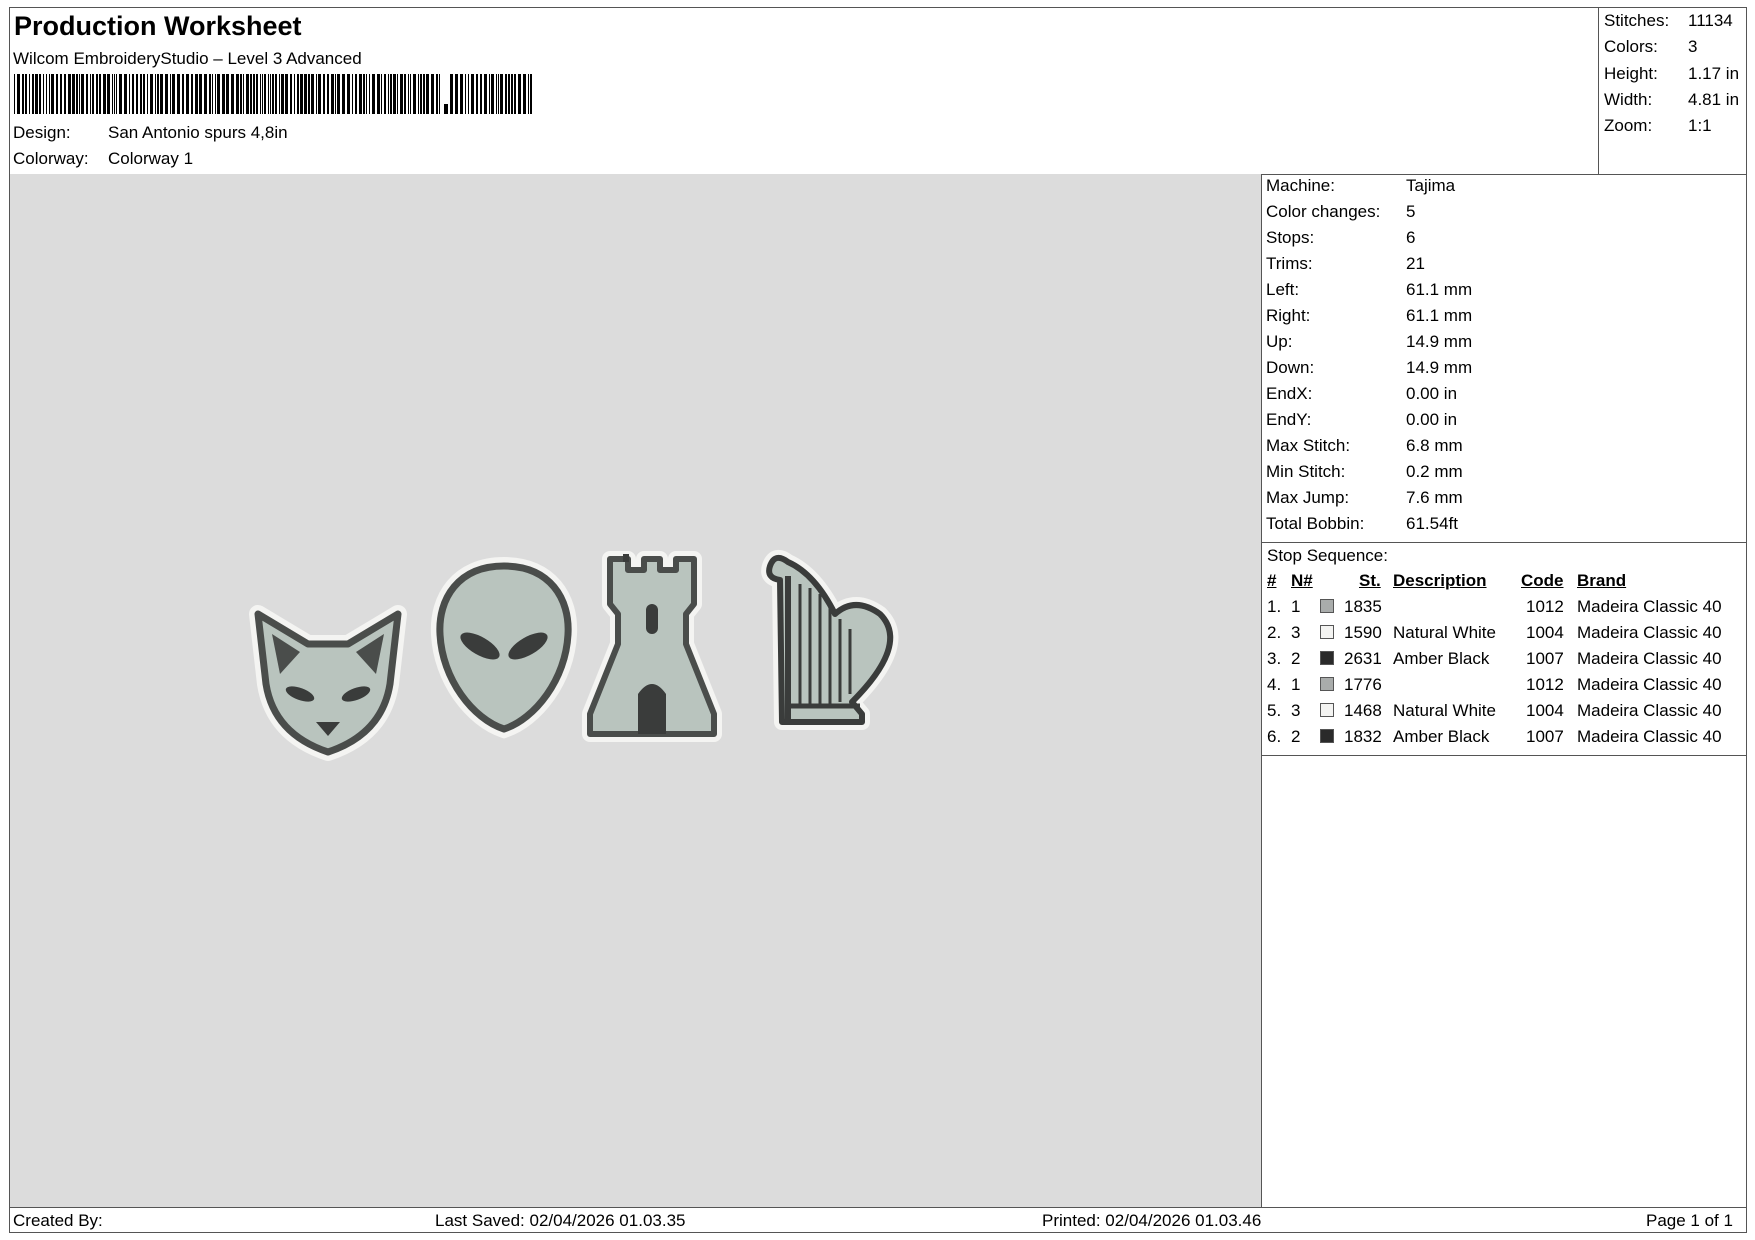 The height and width of the screenshot is (1240, 1755). What do you see at coordinates (1274, 710) in the screenshot?
I see `cell-num: 5.` at bounding box center [1274, 710].